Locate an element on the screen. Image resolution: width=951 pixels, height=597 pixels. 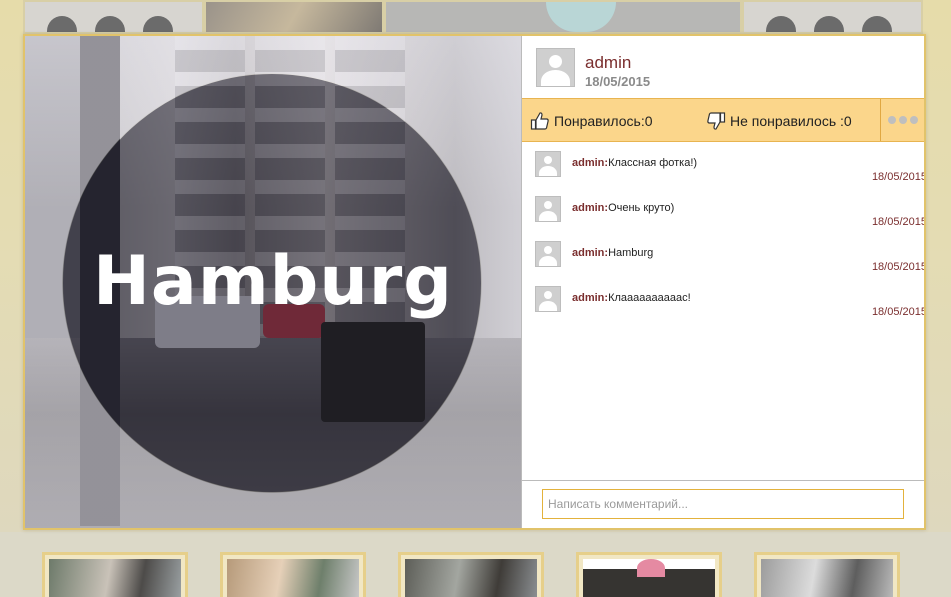
like-button: Понравилось:0 is located at coordinates (591, 121).